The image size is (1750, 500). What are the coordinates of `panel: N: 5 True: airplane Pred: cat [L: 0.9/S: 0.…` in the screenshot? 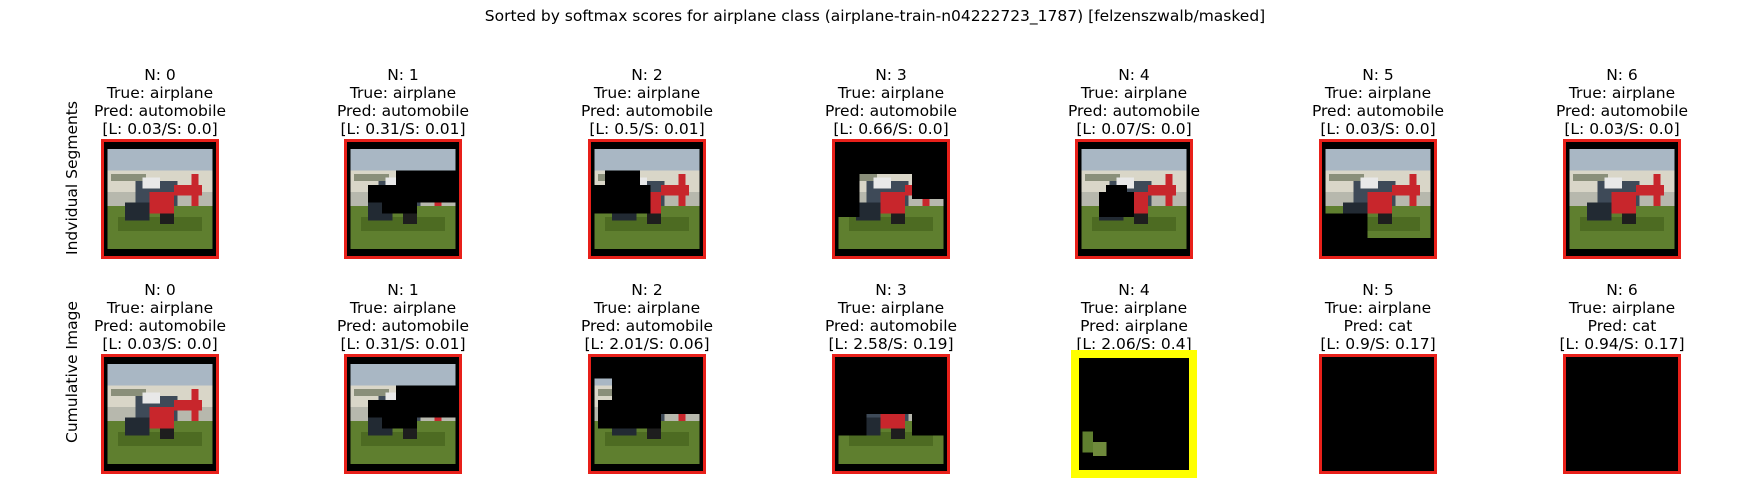 It's located at (1378, 317).